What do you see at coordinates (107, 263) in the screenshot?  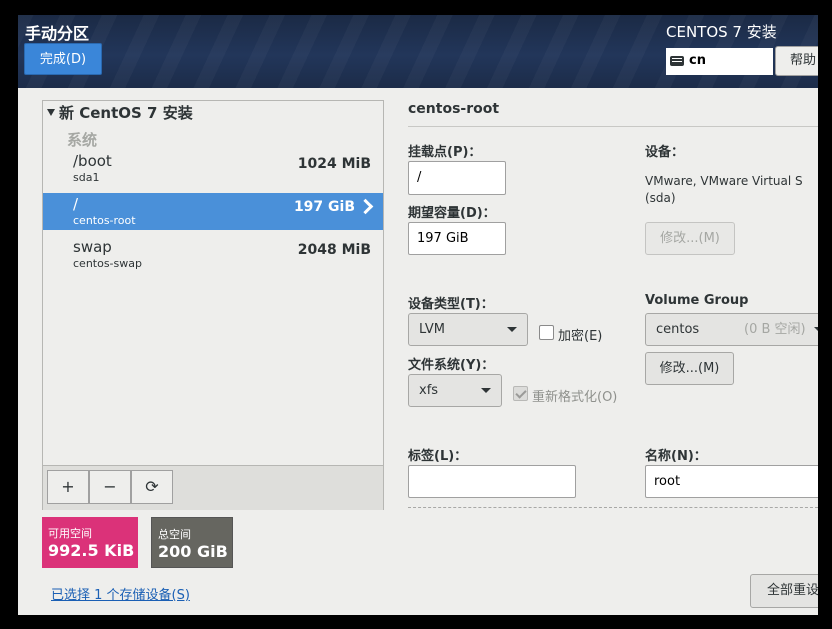 I see `device-name: centos-swap` at bounding box center [107, 263].